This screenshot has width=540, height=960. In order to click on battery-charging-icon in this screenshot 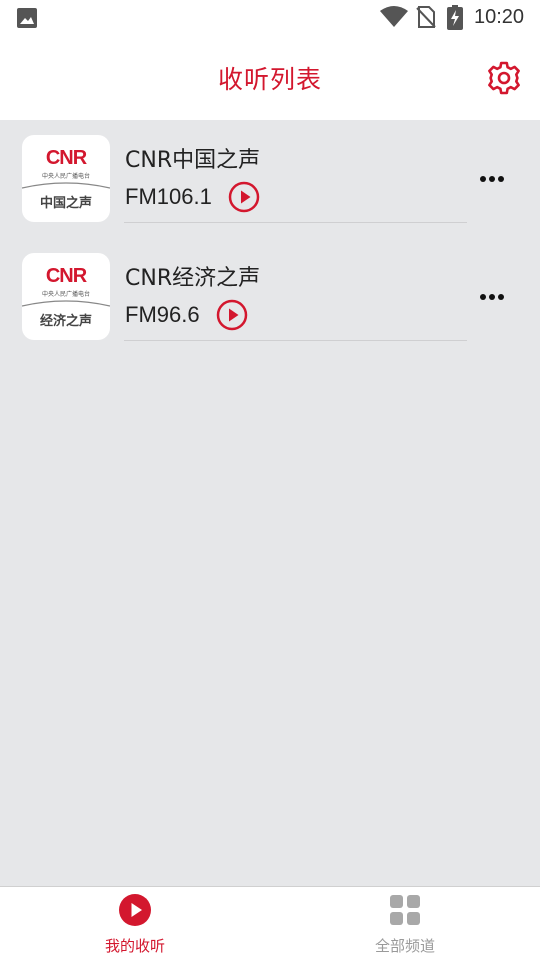, I will do `click(455, 17)`.